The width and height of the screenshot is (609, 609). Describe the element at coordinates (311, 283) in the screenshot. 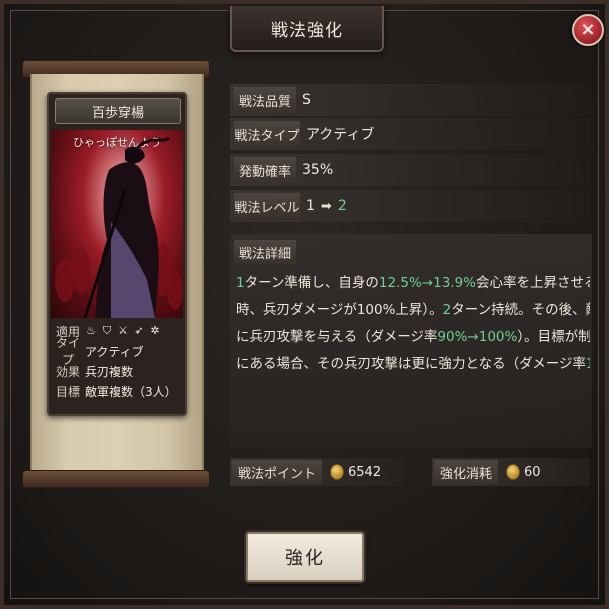

I see `detail-text-segment: ターン準備し、自身の` at that location.